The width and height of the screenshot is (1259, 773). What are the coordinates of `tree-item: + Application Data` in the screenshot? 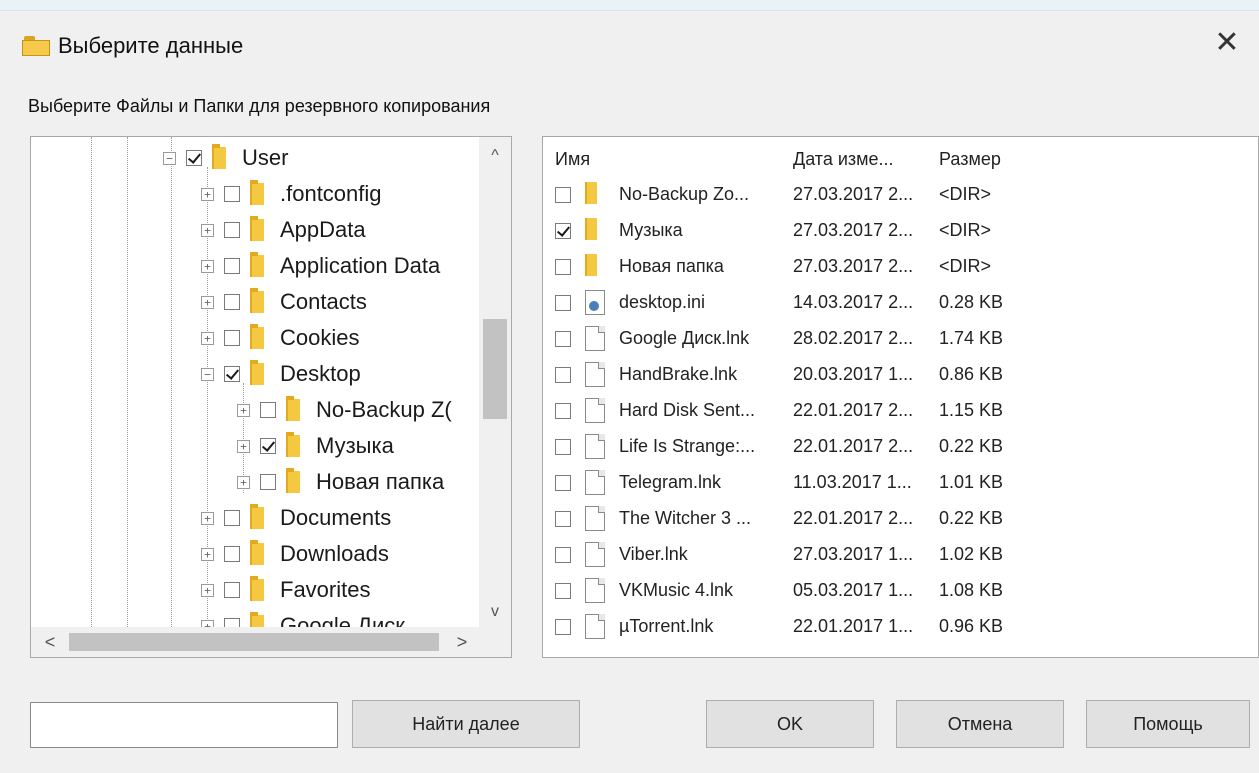 It's located at (320, 266).